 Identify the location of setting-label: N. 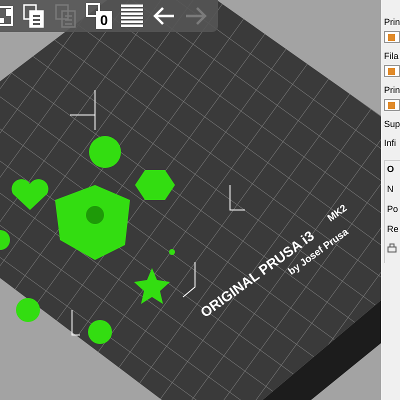
(390, 189).